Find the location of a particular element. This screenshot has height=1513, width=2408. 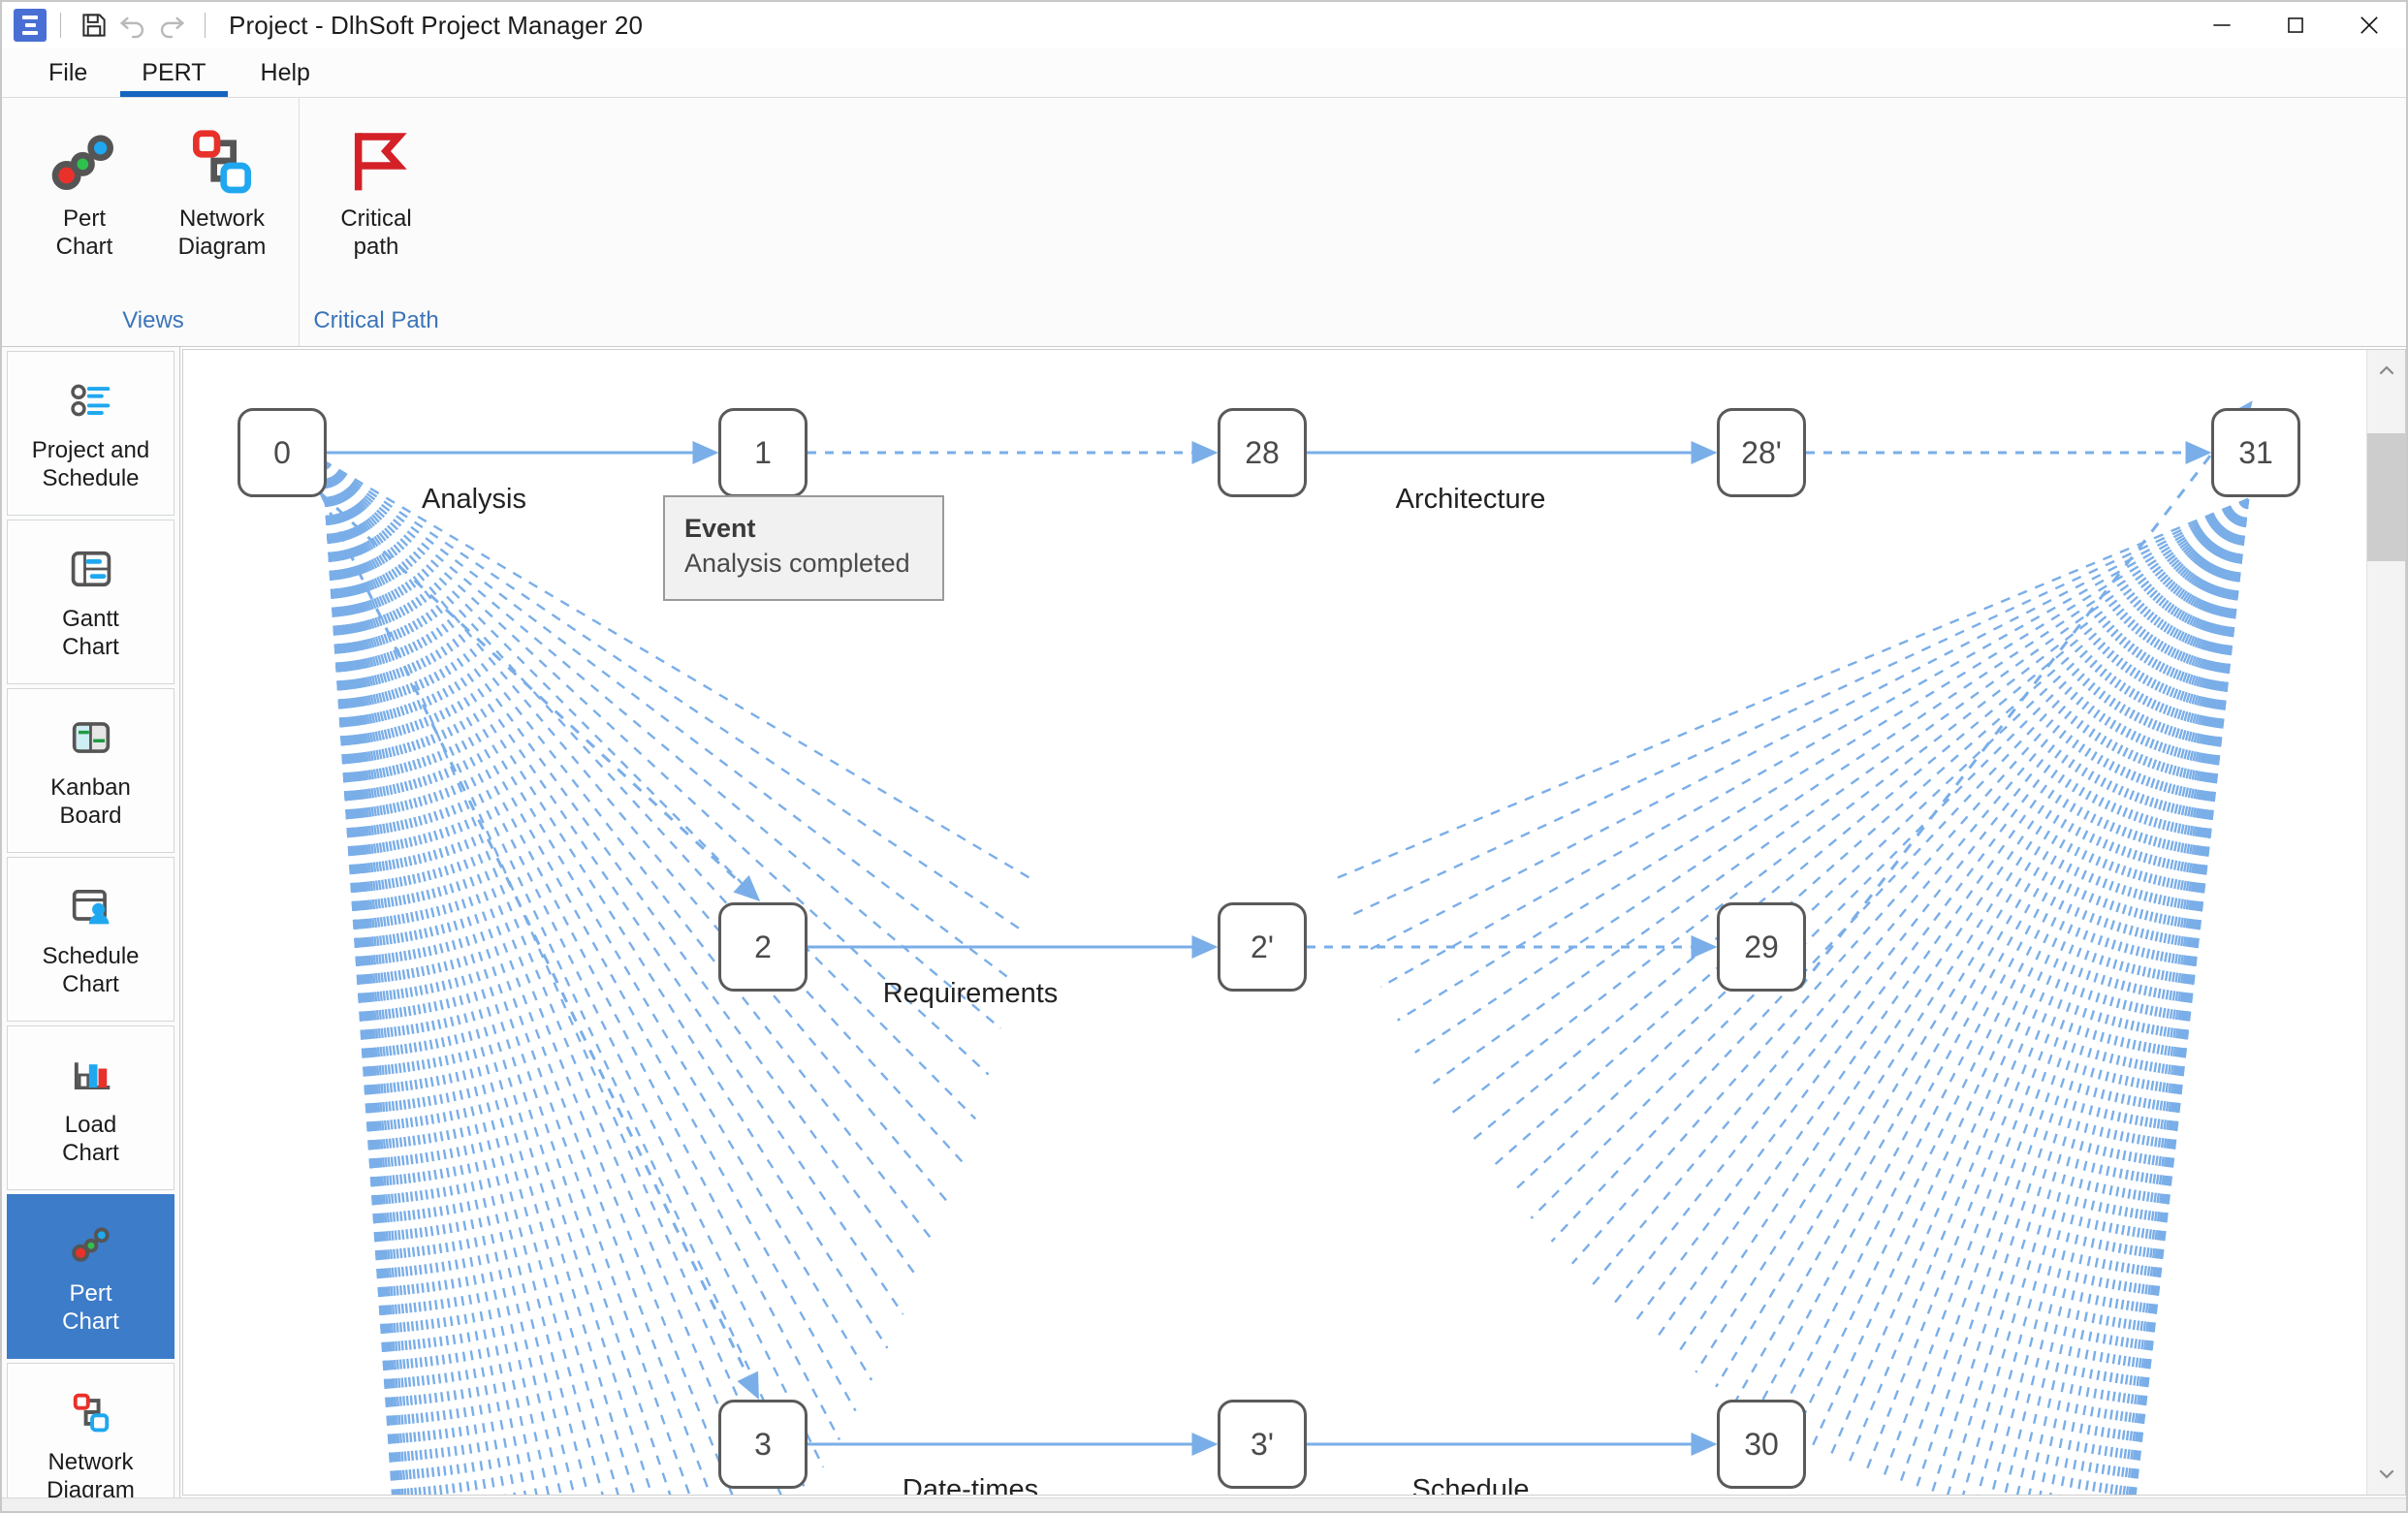

app-logo-icon is located at coordinates (30, 25).